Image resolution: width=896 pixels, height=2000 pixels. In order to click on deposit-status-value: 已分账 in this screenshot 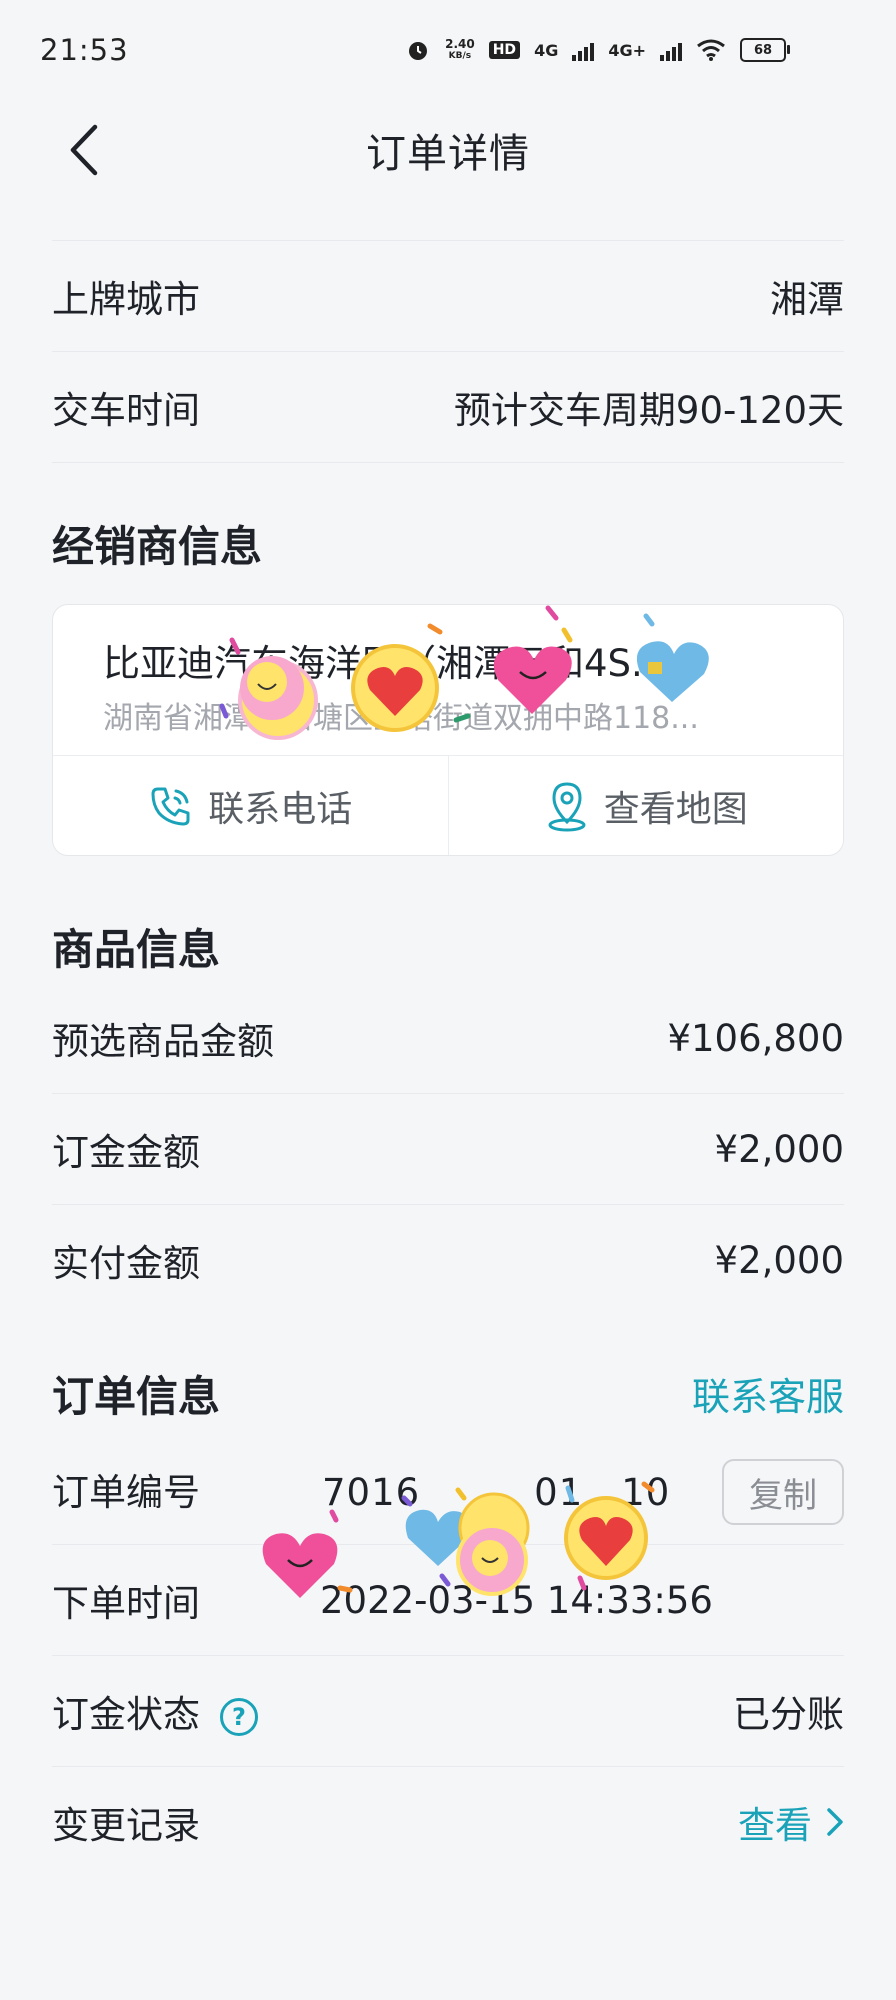, I will do `click(788, 1714)`.